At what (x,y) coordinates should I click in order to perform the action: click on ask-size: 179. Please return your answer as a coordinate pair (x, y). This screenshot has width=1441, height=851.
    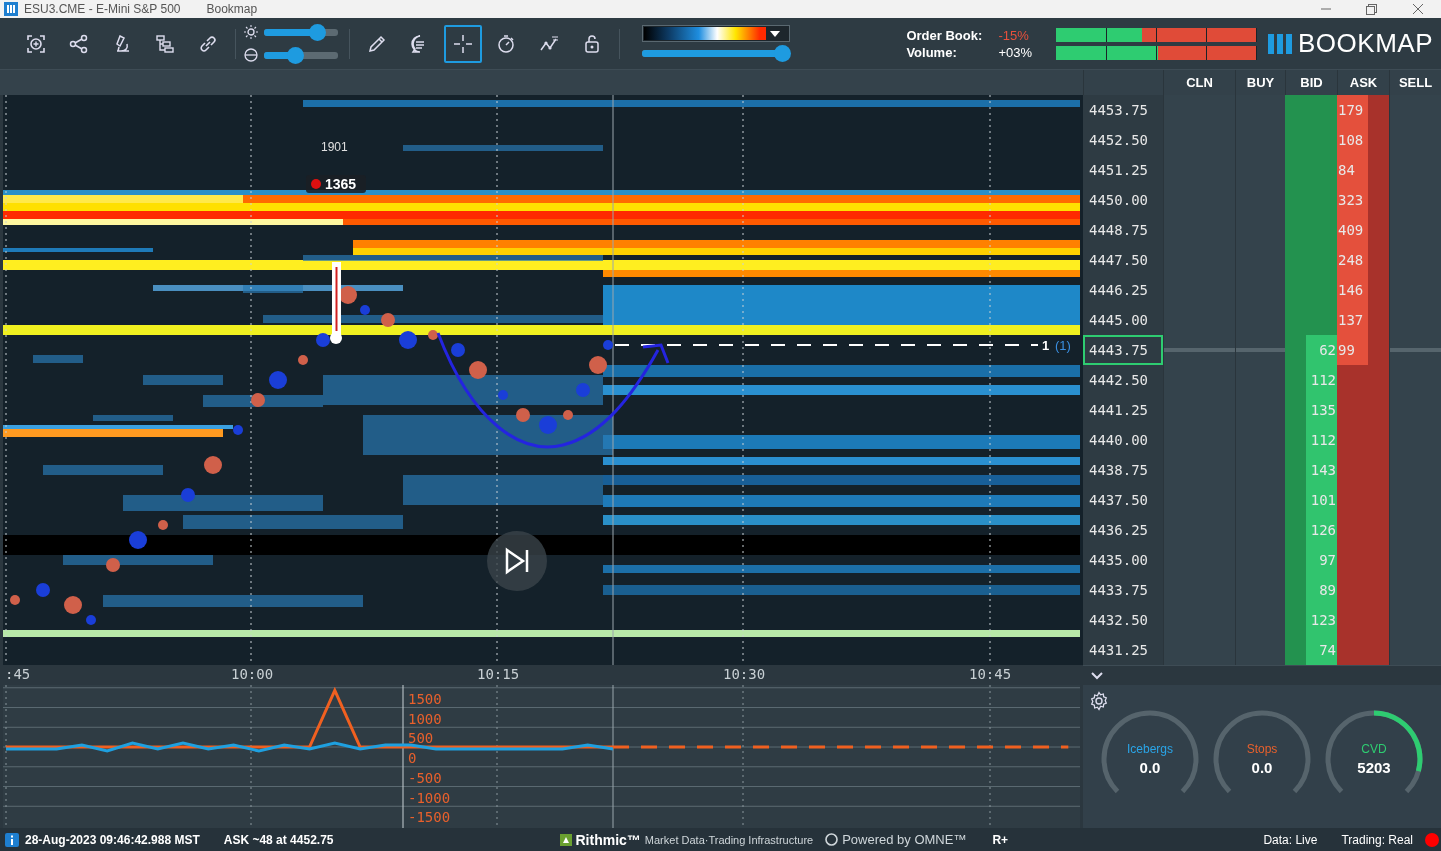
    Looking at the image, I should click on (1351, 110).